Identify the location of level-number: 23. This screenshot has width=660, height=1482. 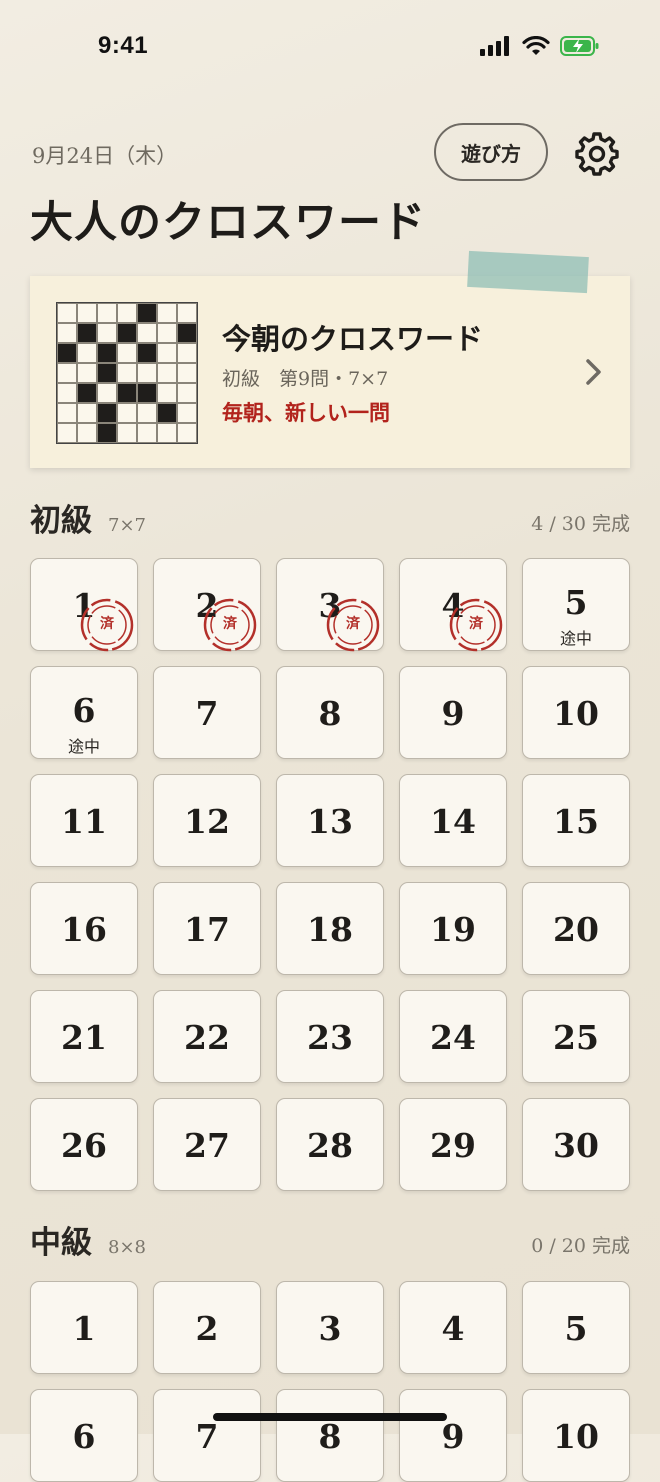
(330, 1037).